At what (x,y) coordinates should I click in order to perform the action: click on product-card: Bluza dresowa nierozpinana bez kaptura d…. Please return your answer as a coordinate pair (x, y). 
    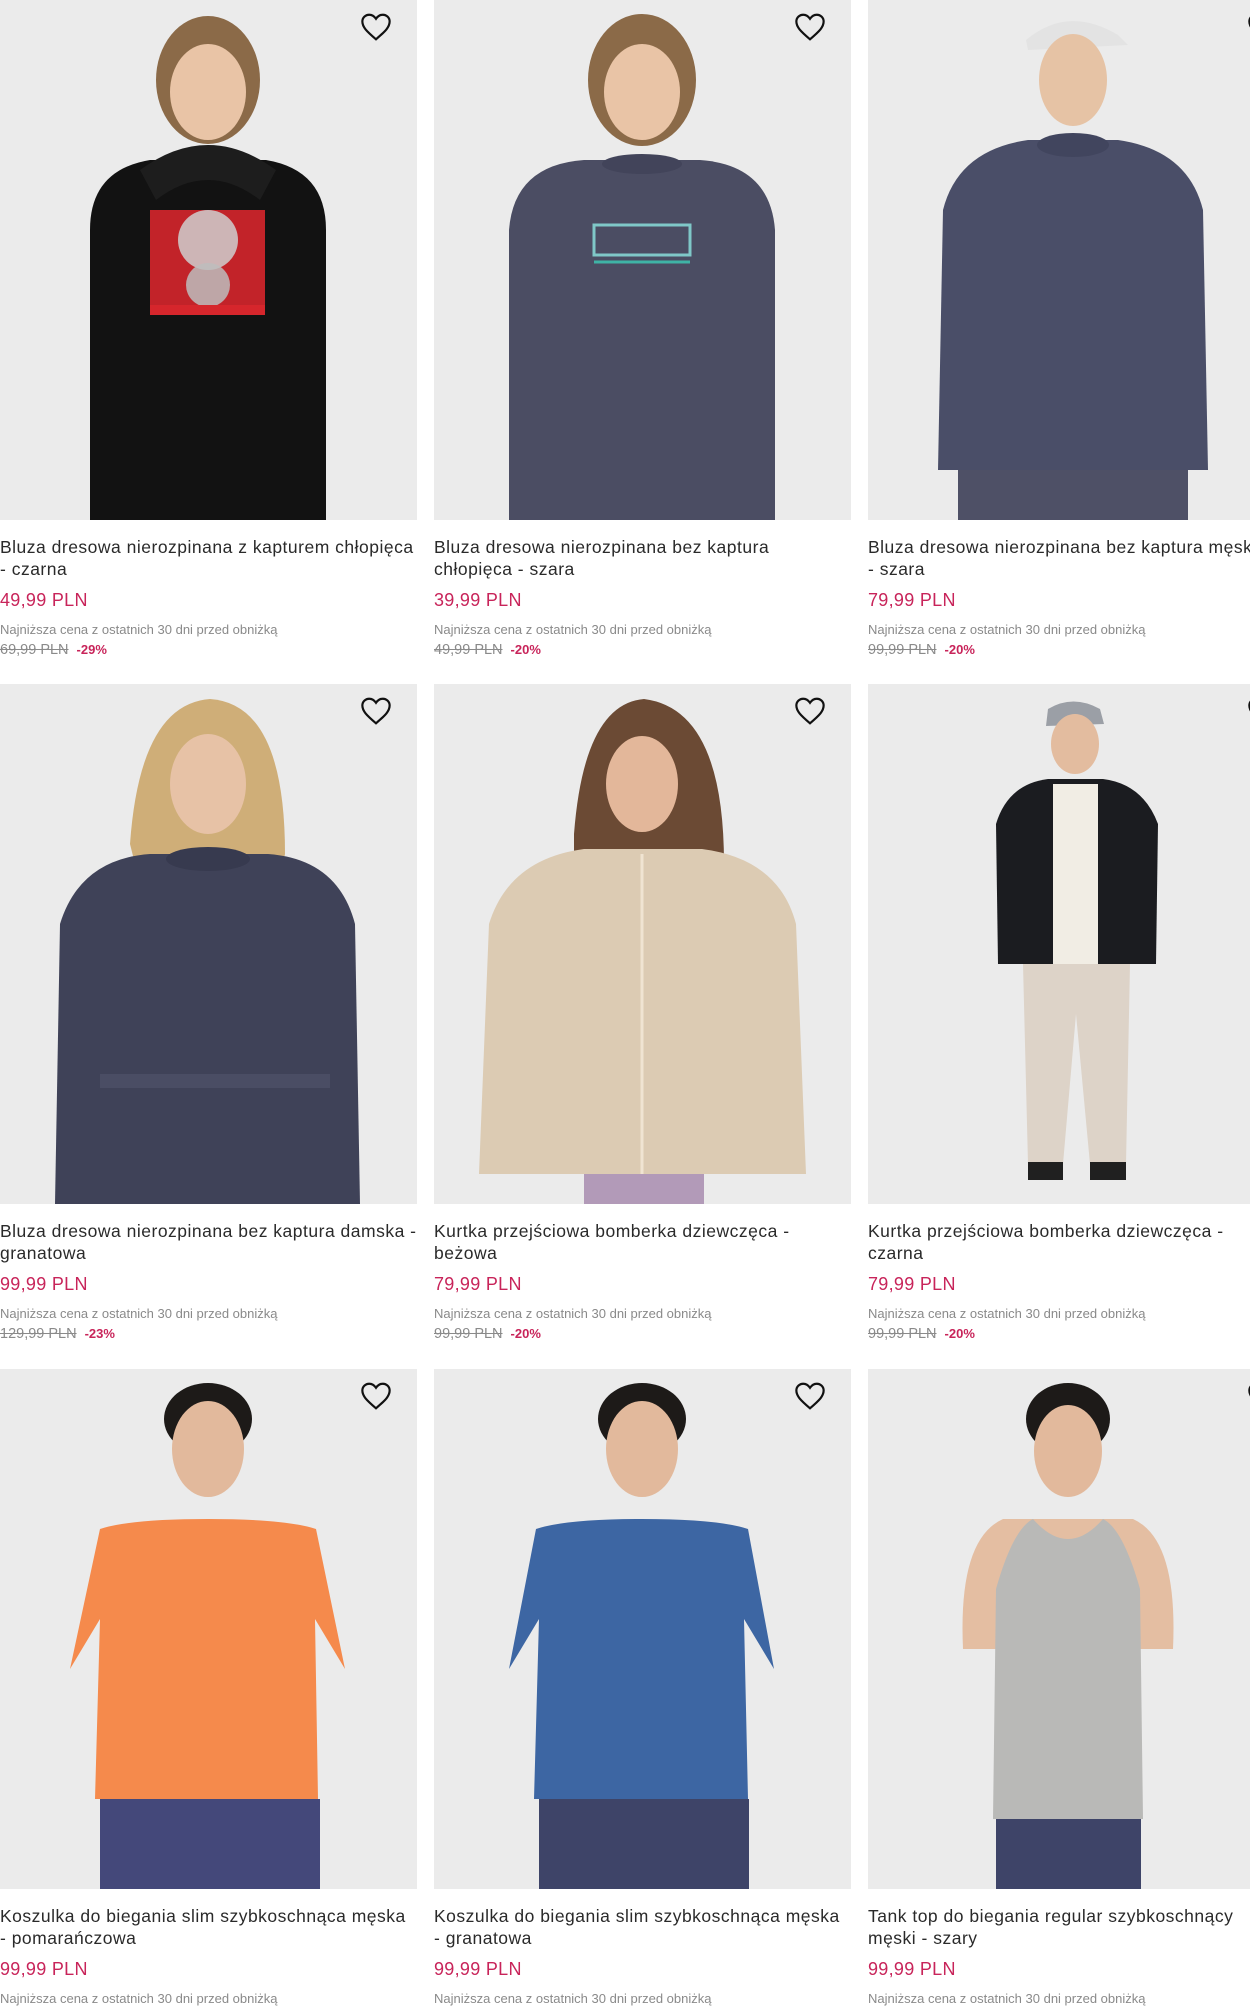
    Looking at the image, I should click on (208, 1015).